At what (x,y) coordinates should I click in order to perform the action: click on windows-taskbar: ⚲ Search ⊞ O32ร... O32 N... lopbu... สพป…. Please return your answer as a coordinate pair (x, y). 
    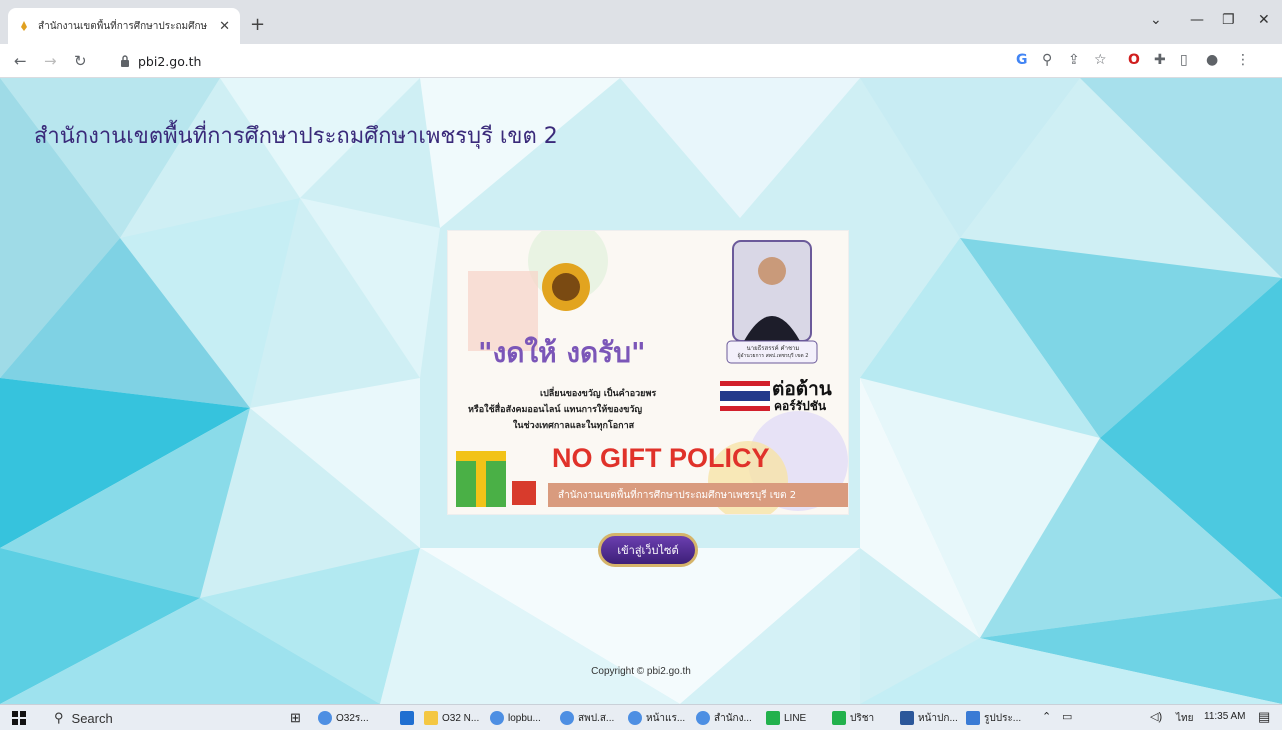
    Looking at the image, I should click on (641, 717).